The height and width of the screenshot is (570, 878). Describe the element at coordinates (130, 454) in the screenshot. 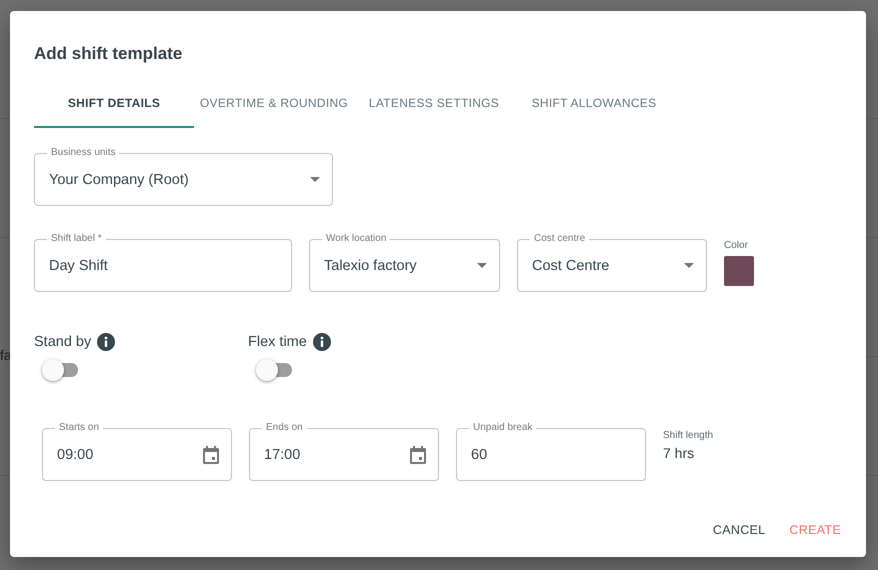

I see `field-value: 09:00` at that location.